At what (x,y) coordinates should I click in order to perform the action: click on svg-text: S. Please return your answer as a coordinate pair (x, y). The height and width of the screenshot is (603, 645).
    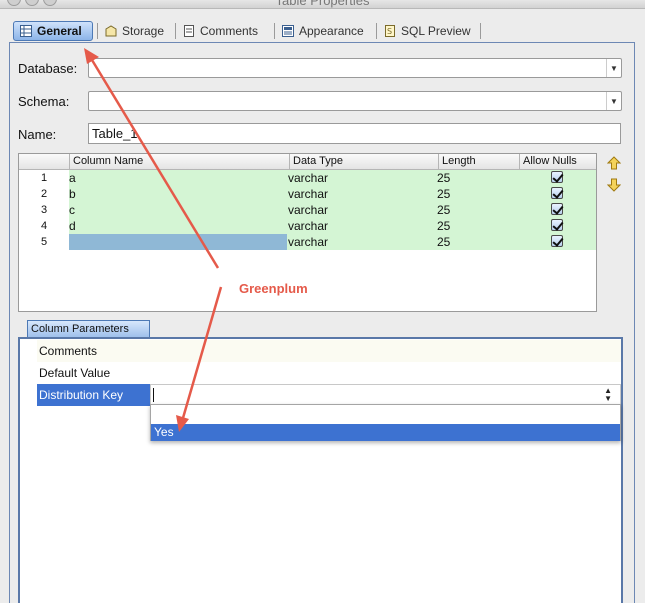
    Looking at the image, I should click on (389, 31).